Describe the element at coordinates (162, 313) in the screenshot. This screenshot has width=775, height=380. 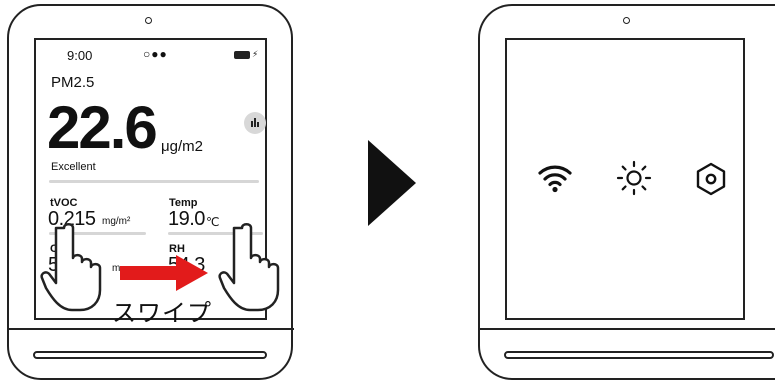
I see `swipe-label: スワイプ` at that location.